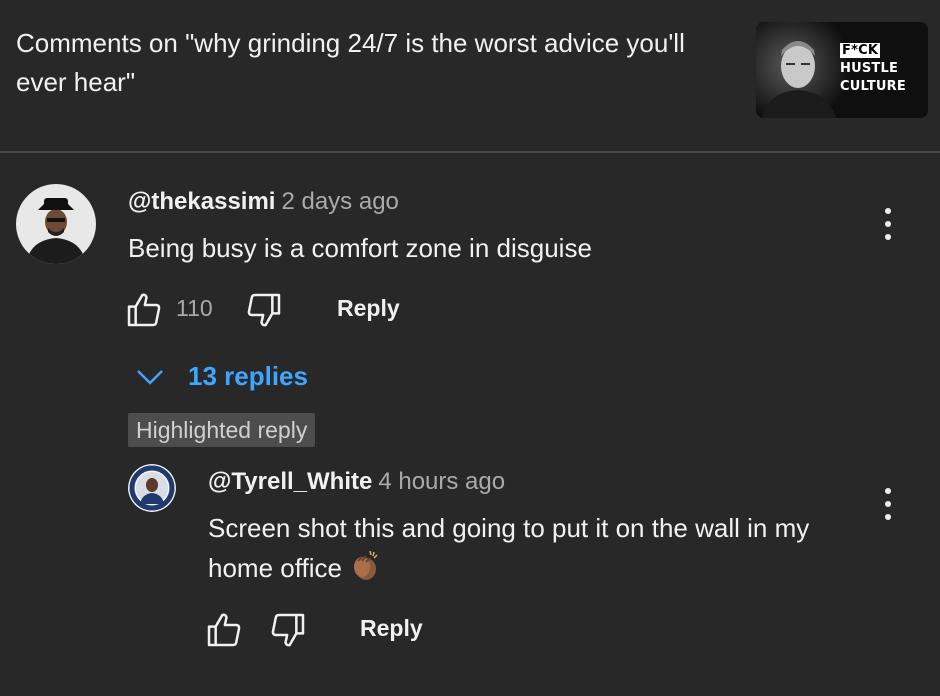 The height and width of the screenshot is (696, 940). I want to click on comment-header: @thekassimi 2 days ago, so click(263, 202).